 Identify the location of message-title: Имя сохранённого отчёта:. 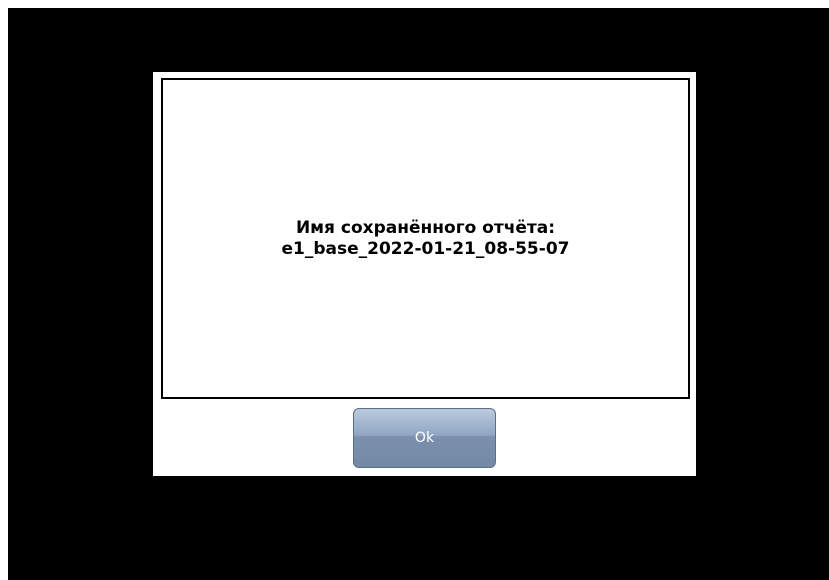
(425, 227).